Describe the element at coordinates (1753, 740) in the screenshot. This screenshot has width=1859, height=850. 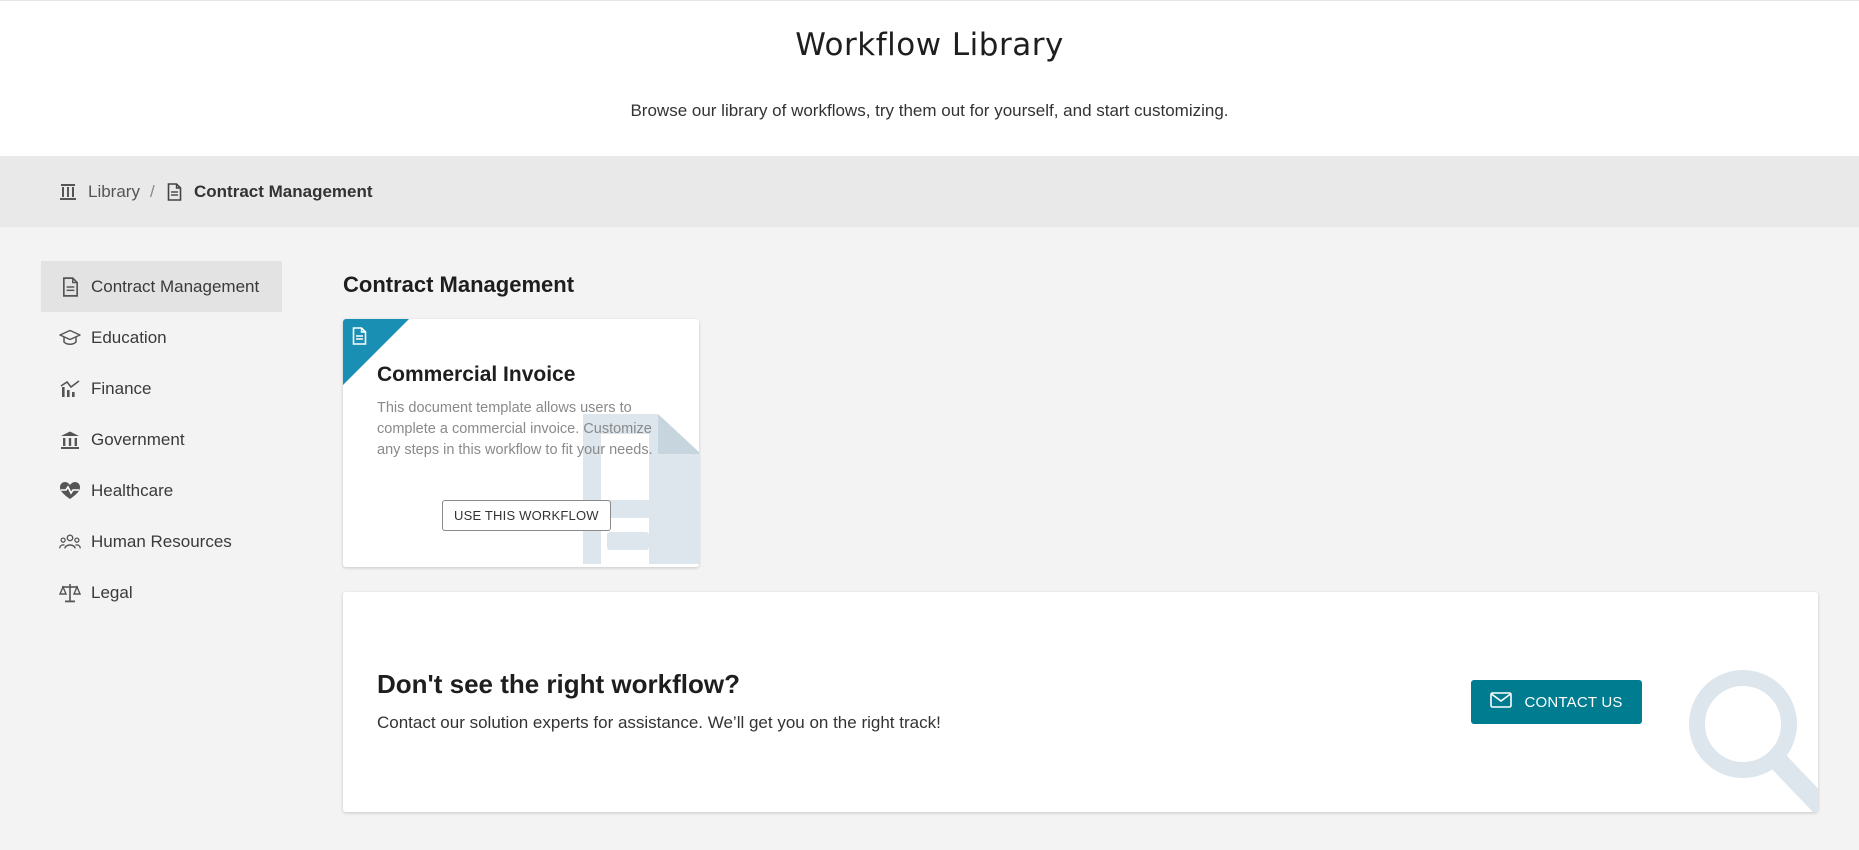
I see `magnifier-watermark-icon` at that location.